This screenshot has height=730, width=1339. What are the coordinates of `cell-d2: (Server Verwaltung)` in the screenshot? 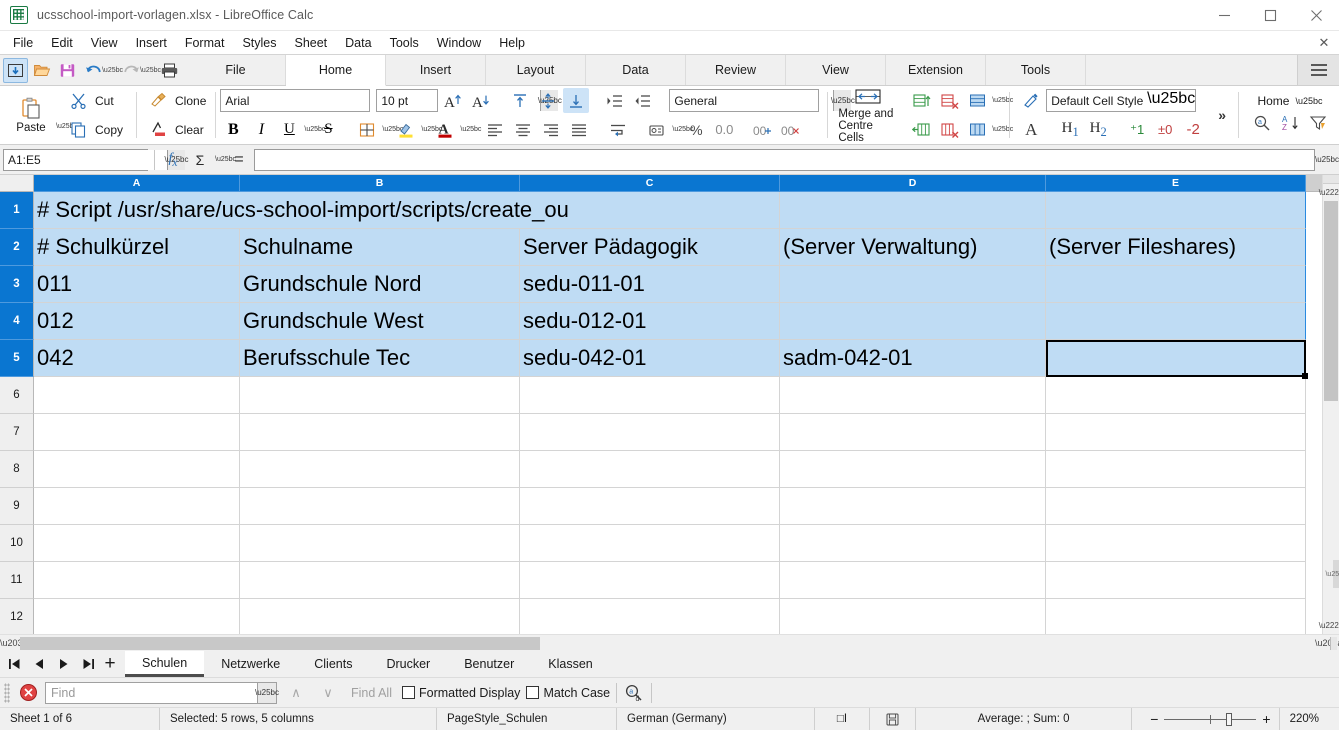 It's located at (913, 247).